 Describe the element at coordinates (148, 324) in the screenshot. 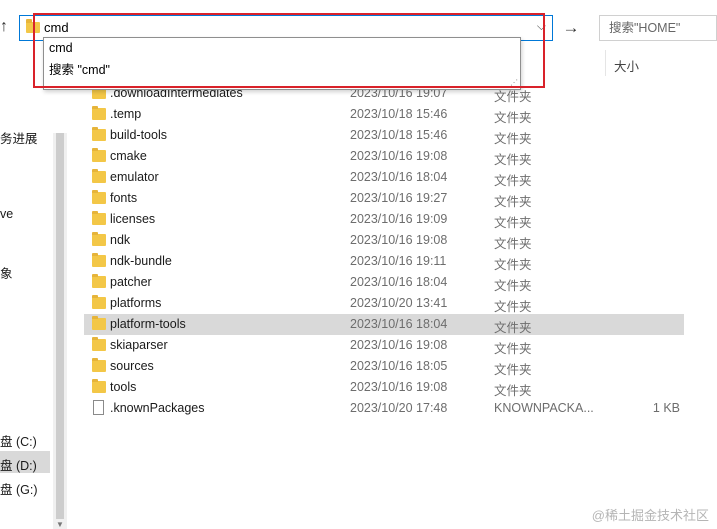

I see `file-name: platform-tools` at that location.